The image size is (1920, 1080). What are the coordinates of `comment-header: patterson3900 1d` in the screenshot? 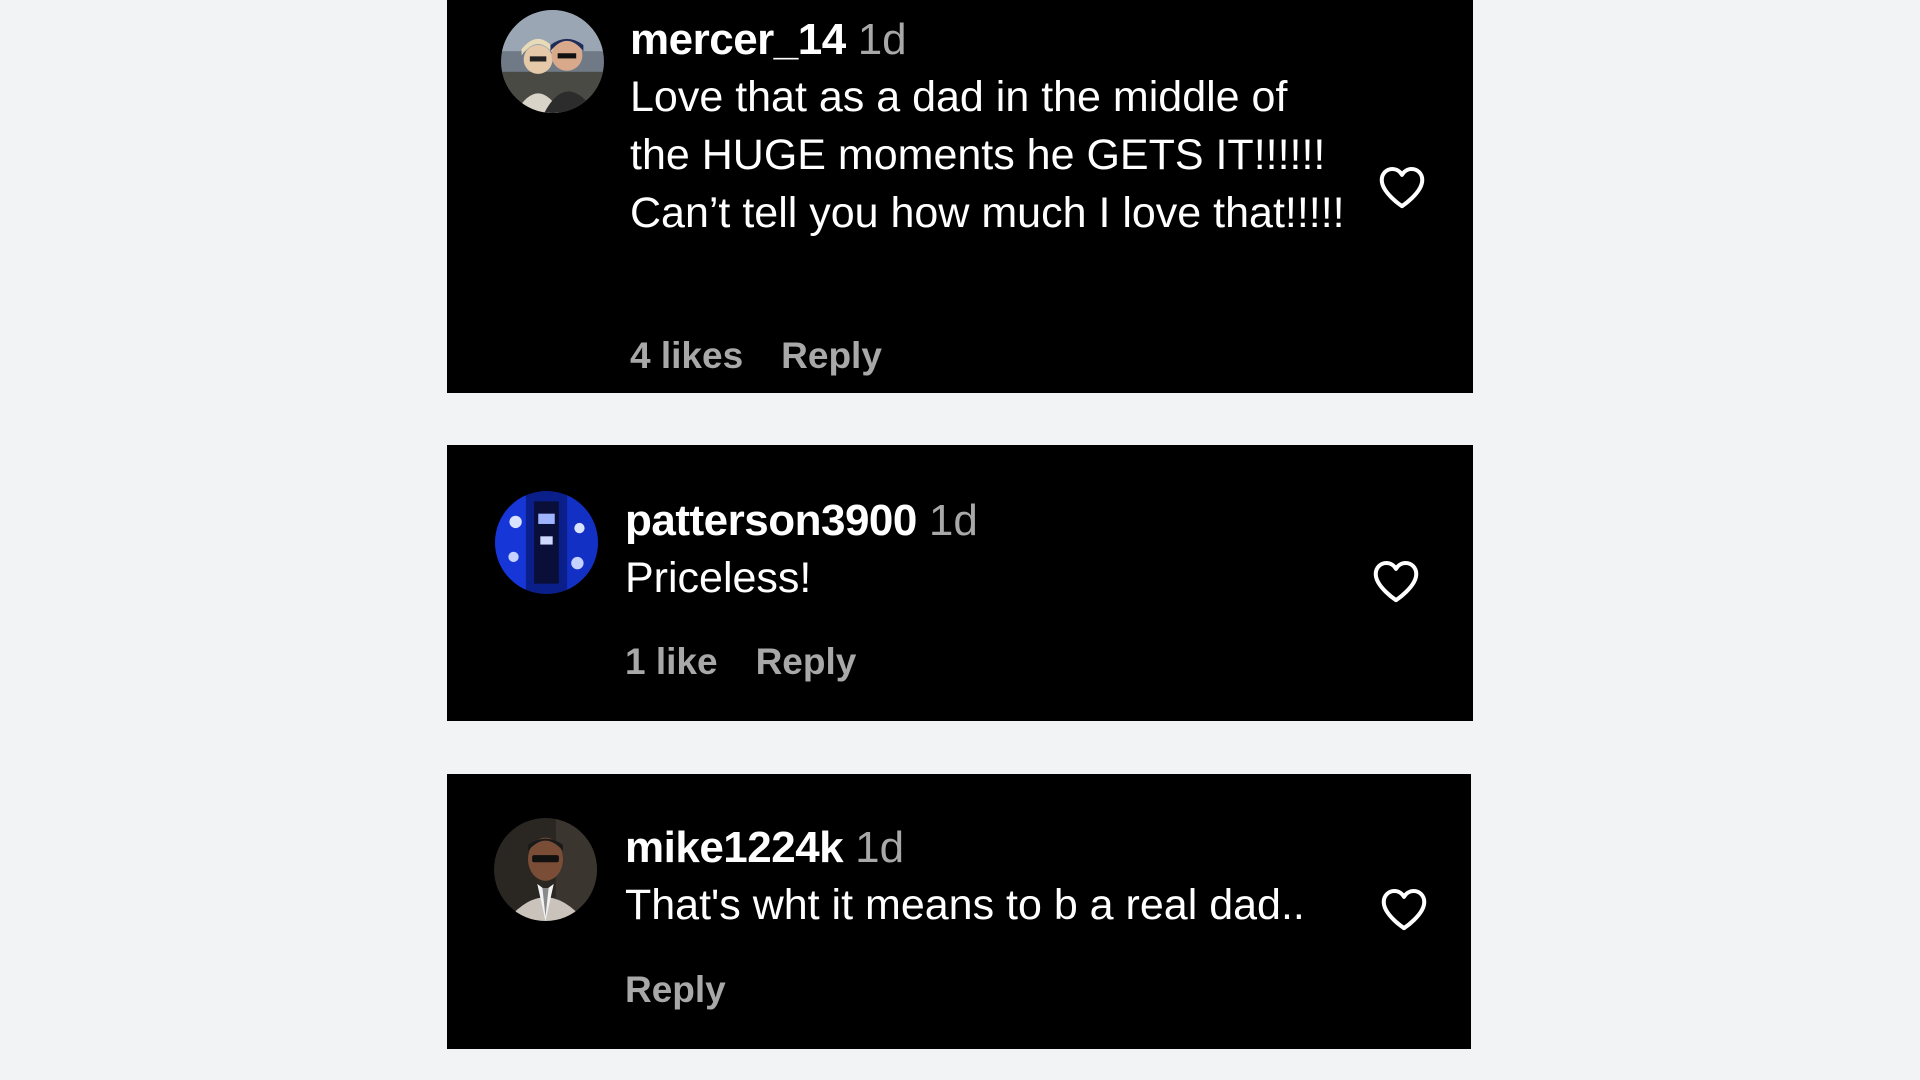 It's located at (985, 521).